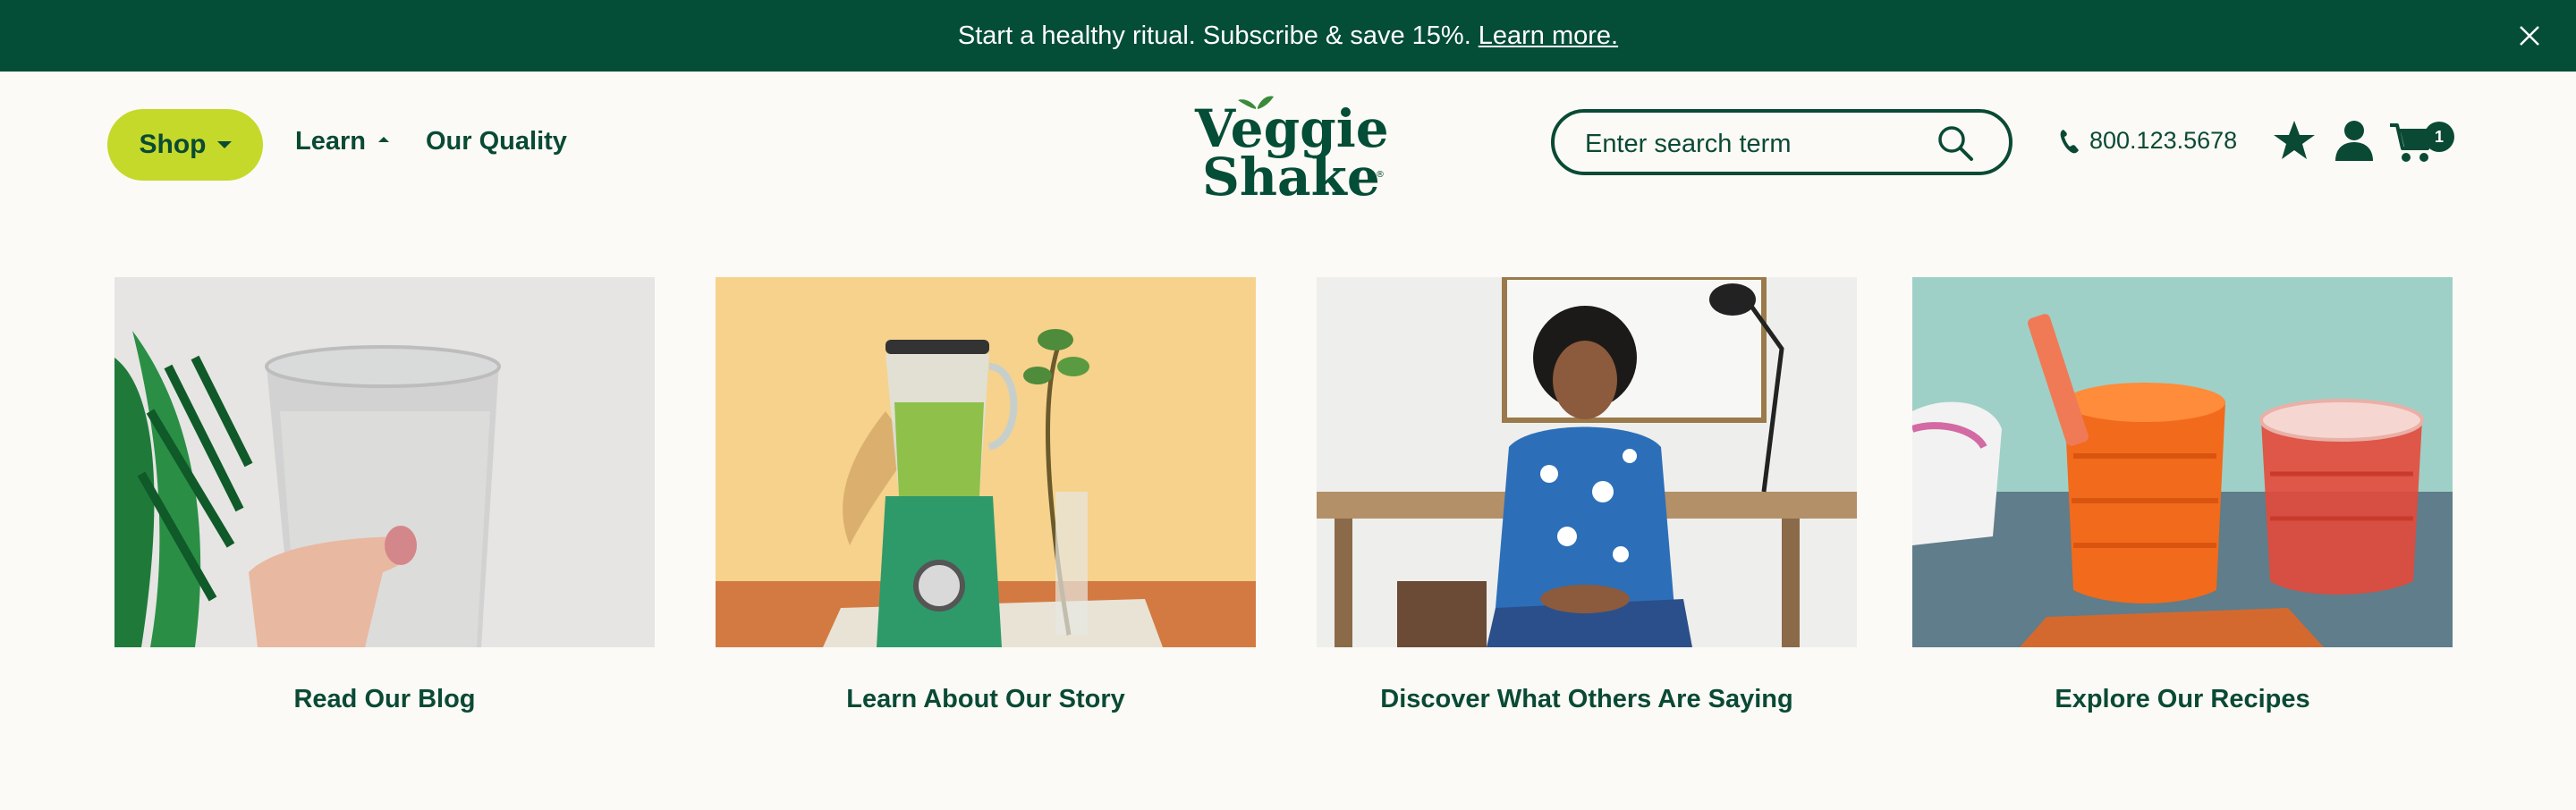  I want to click on close-icon, so click(2529, 36).